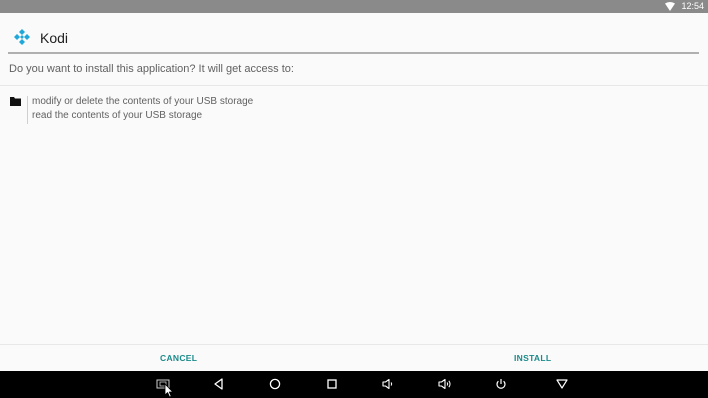  Describe the element at coordinates (532, 358) in the screenshot. I see `install-button: INSTALL` at that location.